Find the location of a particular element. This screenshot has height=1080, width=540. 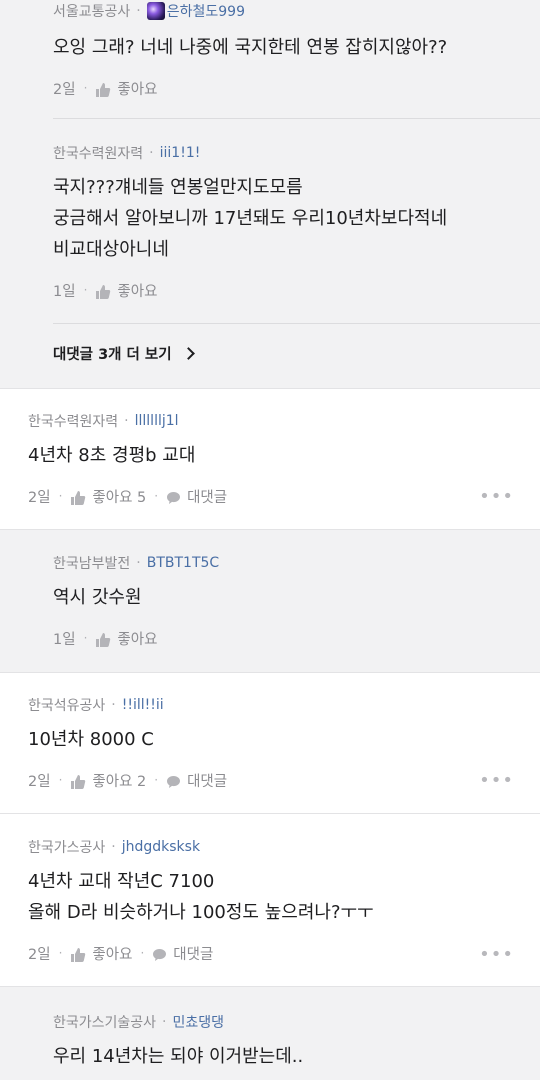

nickname-link: iii1!1! is located at coordinates (180, 153).